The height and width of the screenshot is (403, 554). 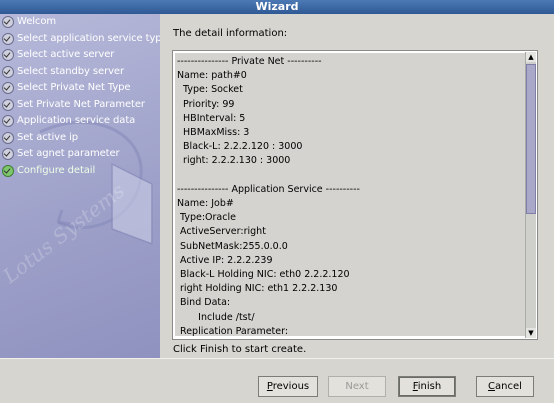 What do you see at coordinates (47, 137) in the screenshot?
I see `wizard-step-label: Set active ip` at bounding box center [47, 137].